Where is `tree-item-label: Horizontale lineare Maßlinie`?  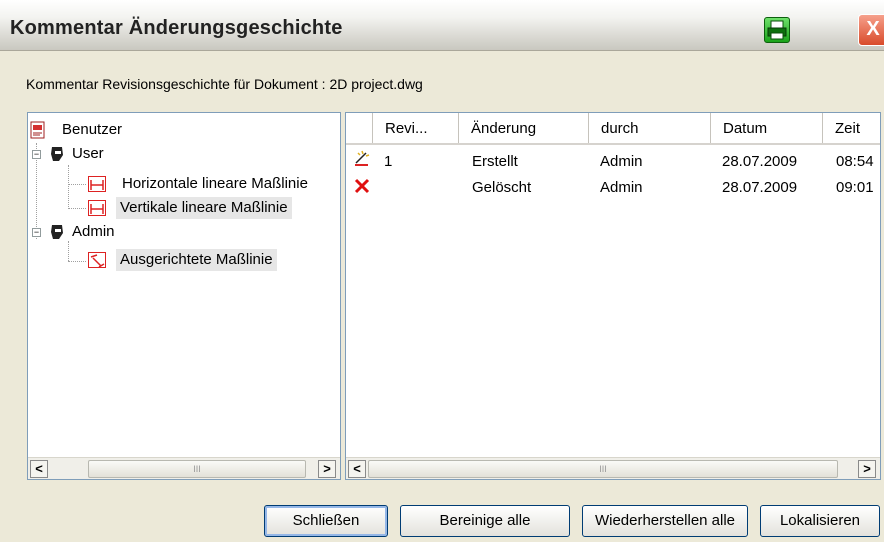
tree-item-label: Horizontale lineare Maßlinie is located at coordinates (215, 183).